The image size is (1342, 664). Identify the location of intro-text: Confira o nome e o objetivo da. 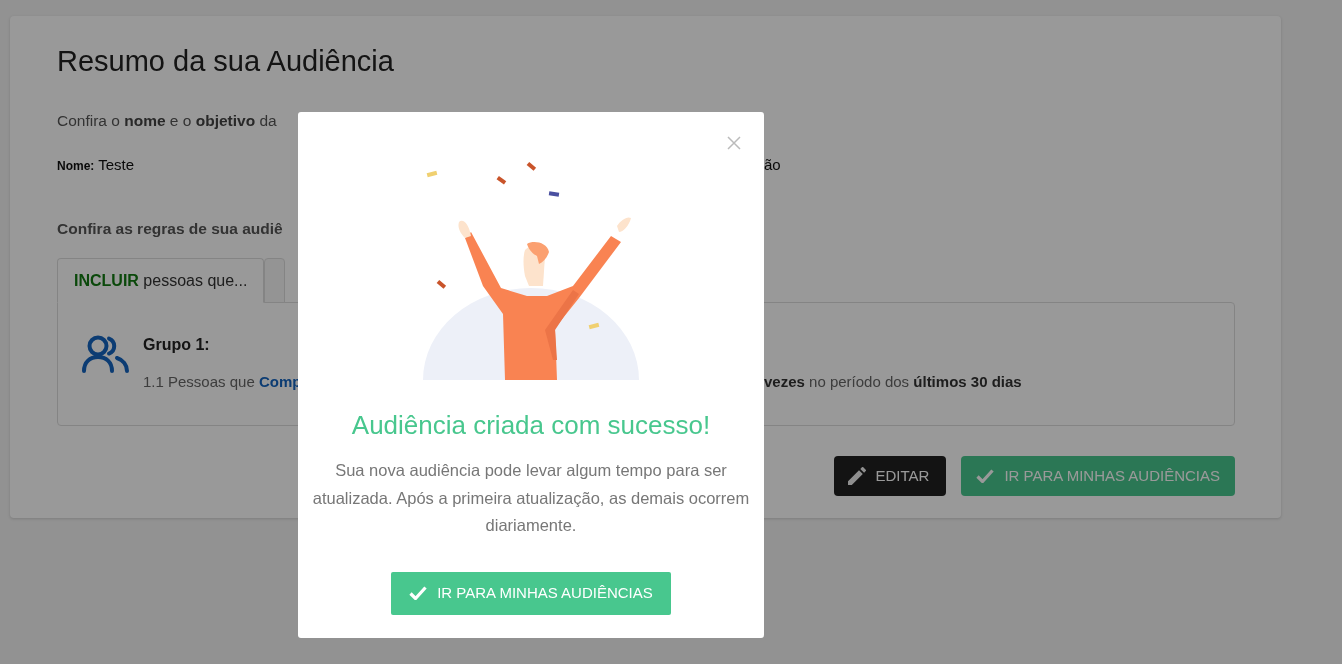
(167, 120).